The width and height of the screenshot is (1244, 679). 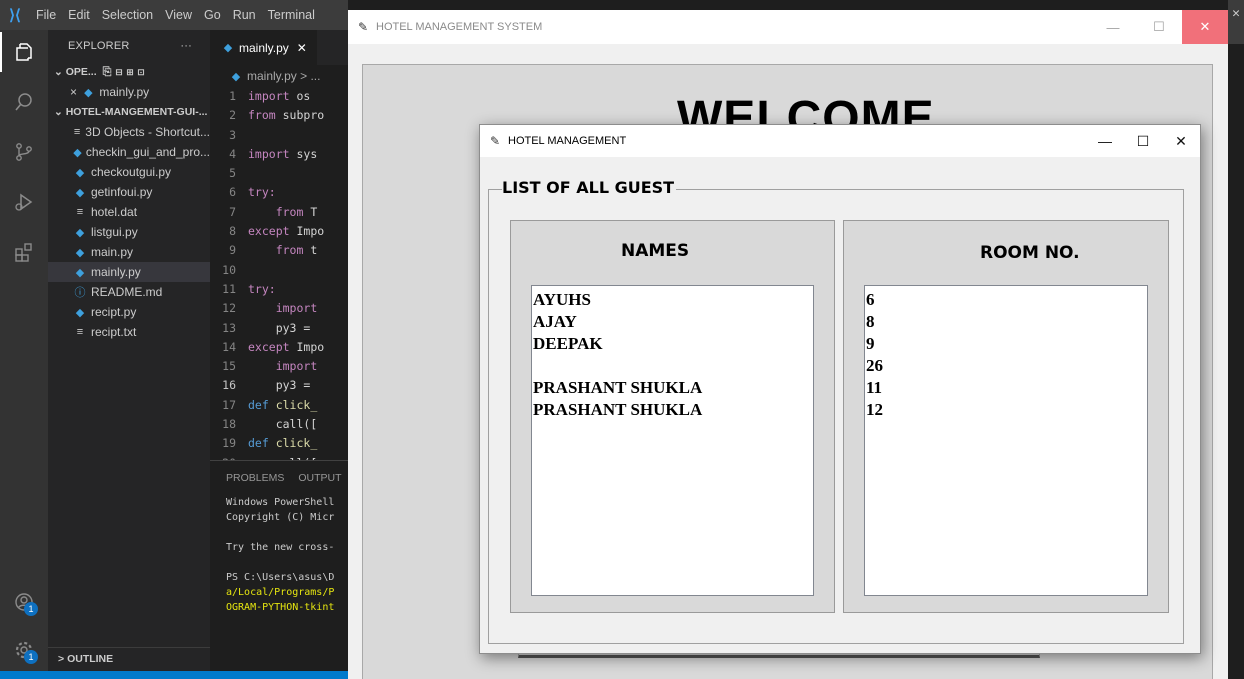 I want to click on open-editors-section: ⌄ OPE... ⎘⊟⊞⊡, so click(x=129, y=72).